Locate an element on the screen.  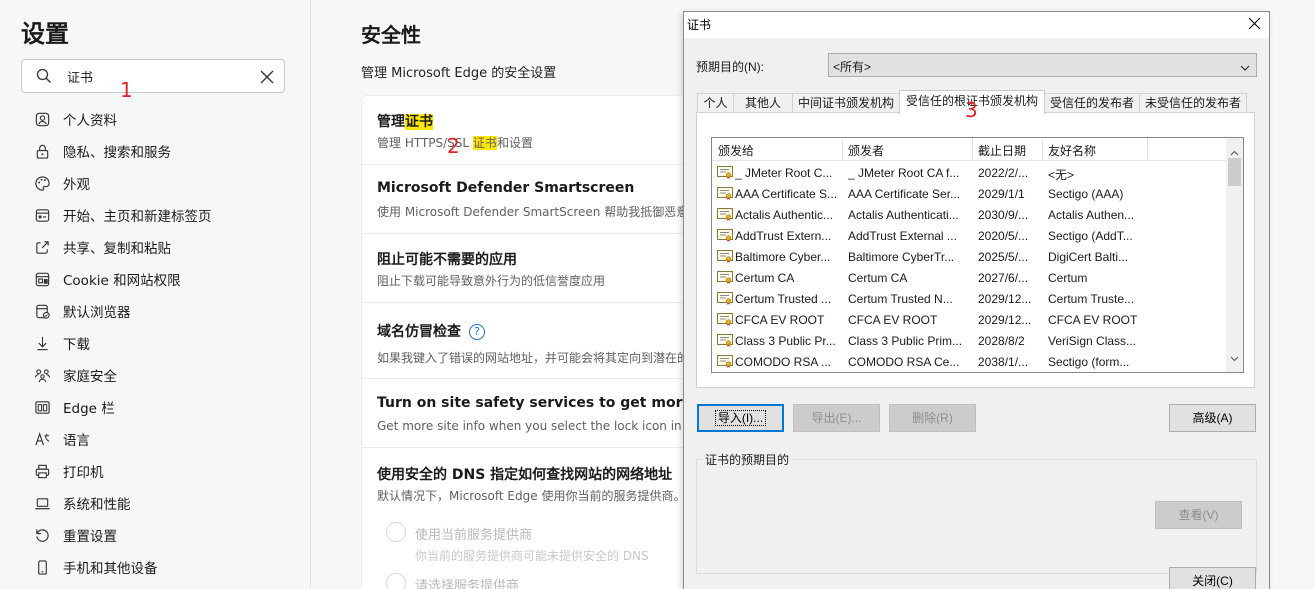
manage-certificates-row: 管理证书 管理 HTTPS/SSL 证书和设置 is located at coordinates (522, 130).